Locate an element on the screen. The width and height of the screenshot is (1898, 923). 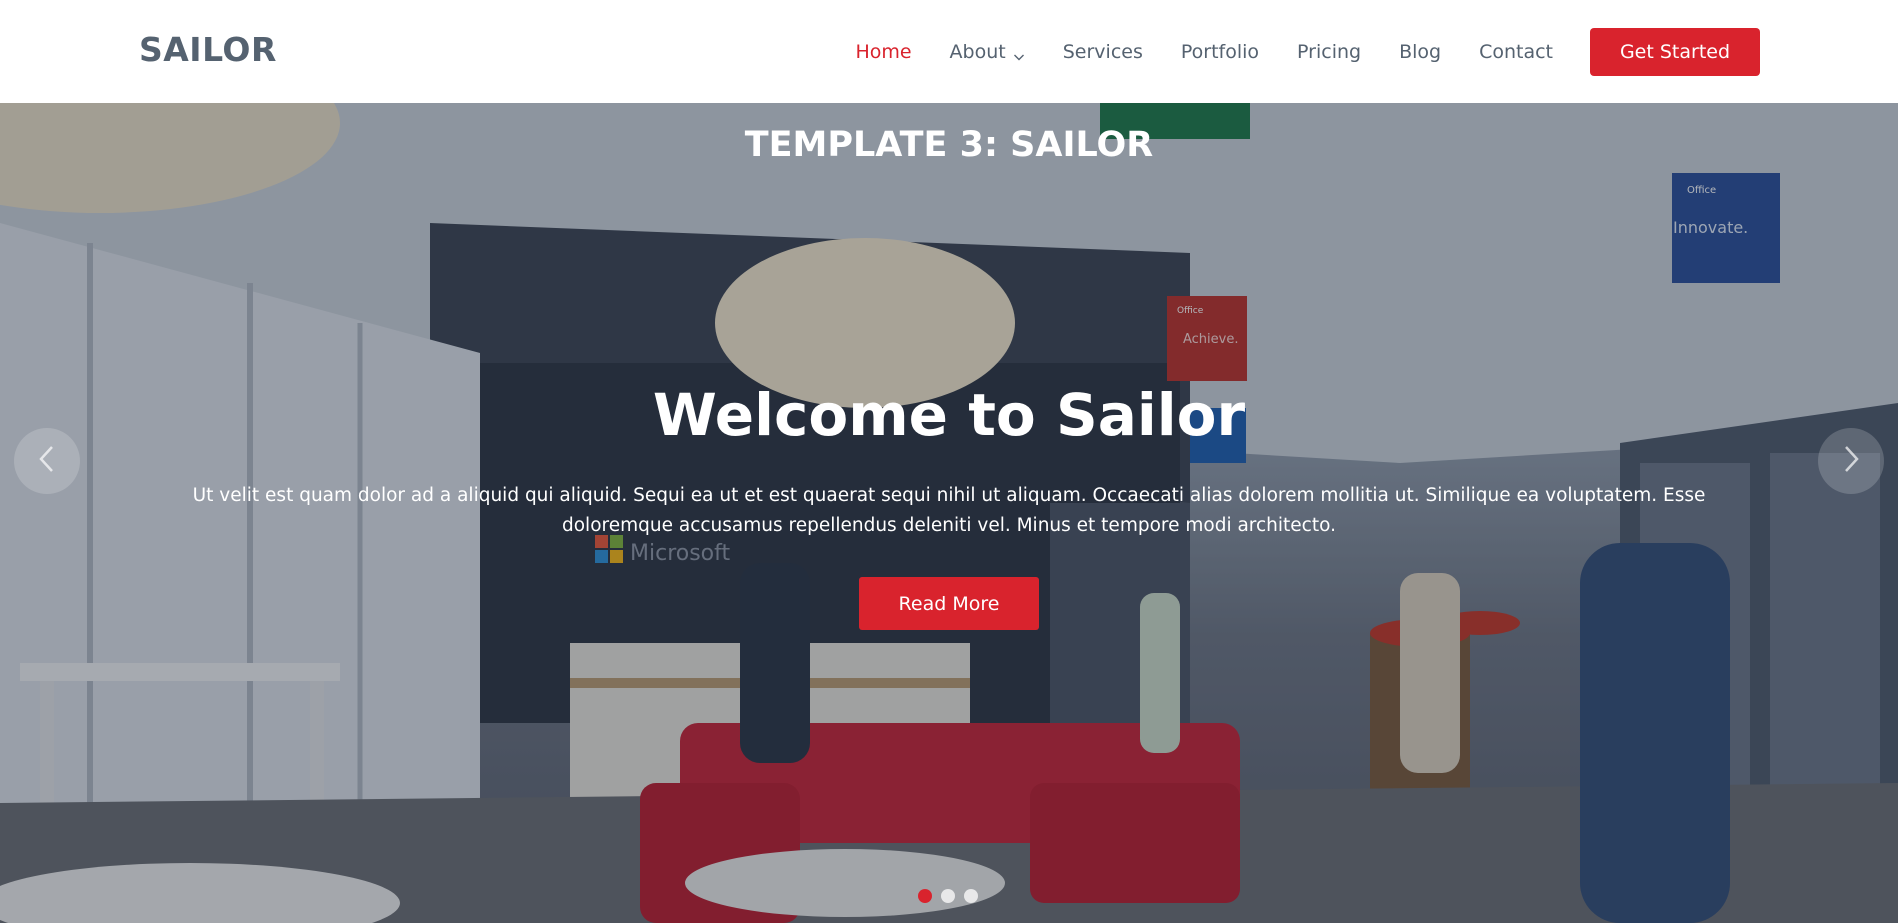
nav-about: About is located at coordinates (987, 52).